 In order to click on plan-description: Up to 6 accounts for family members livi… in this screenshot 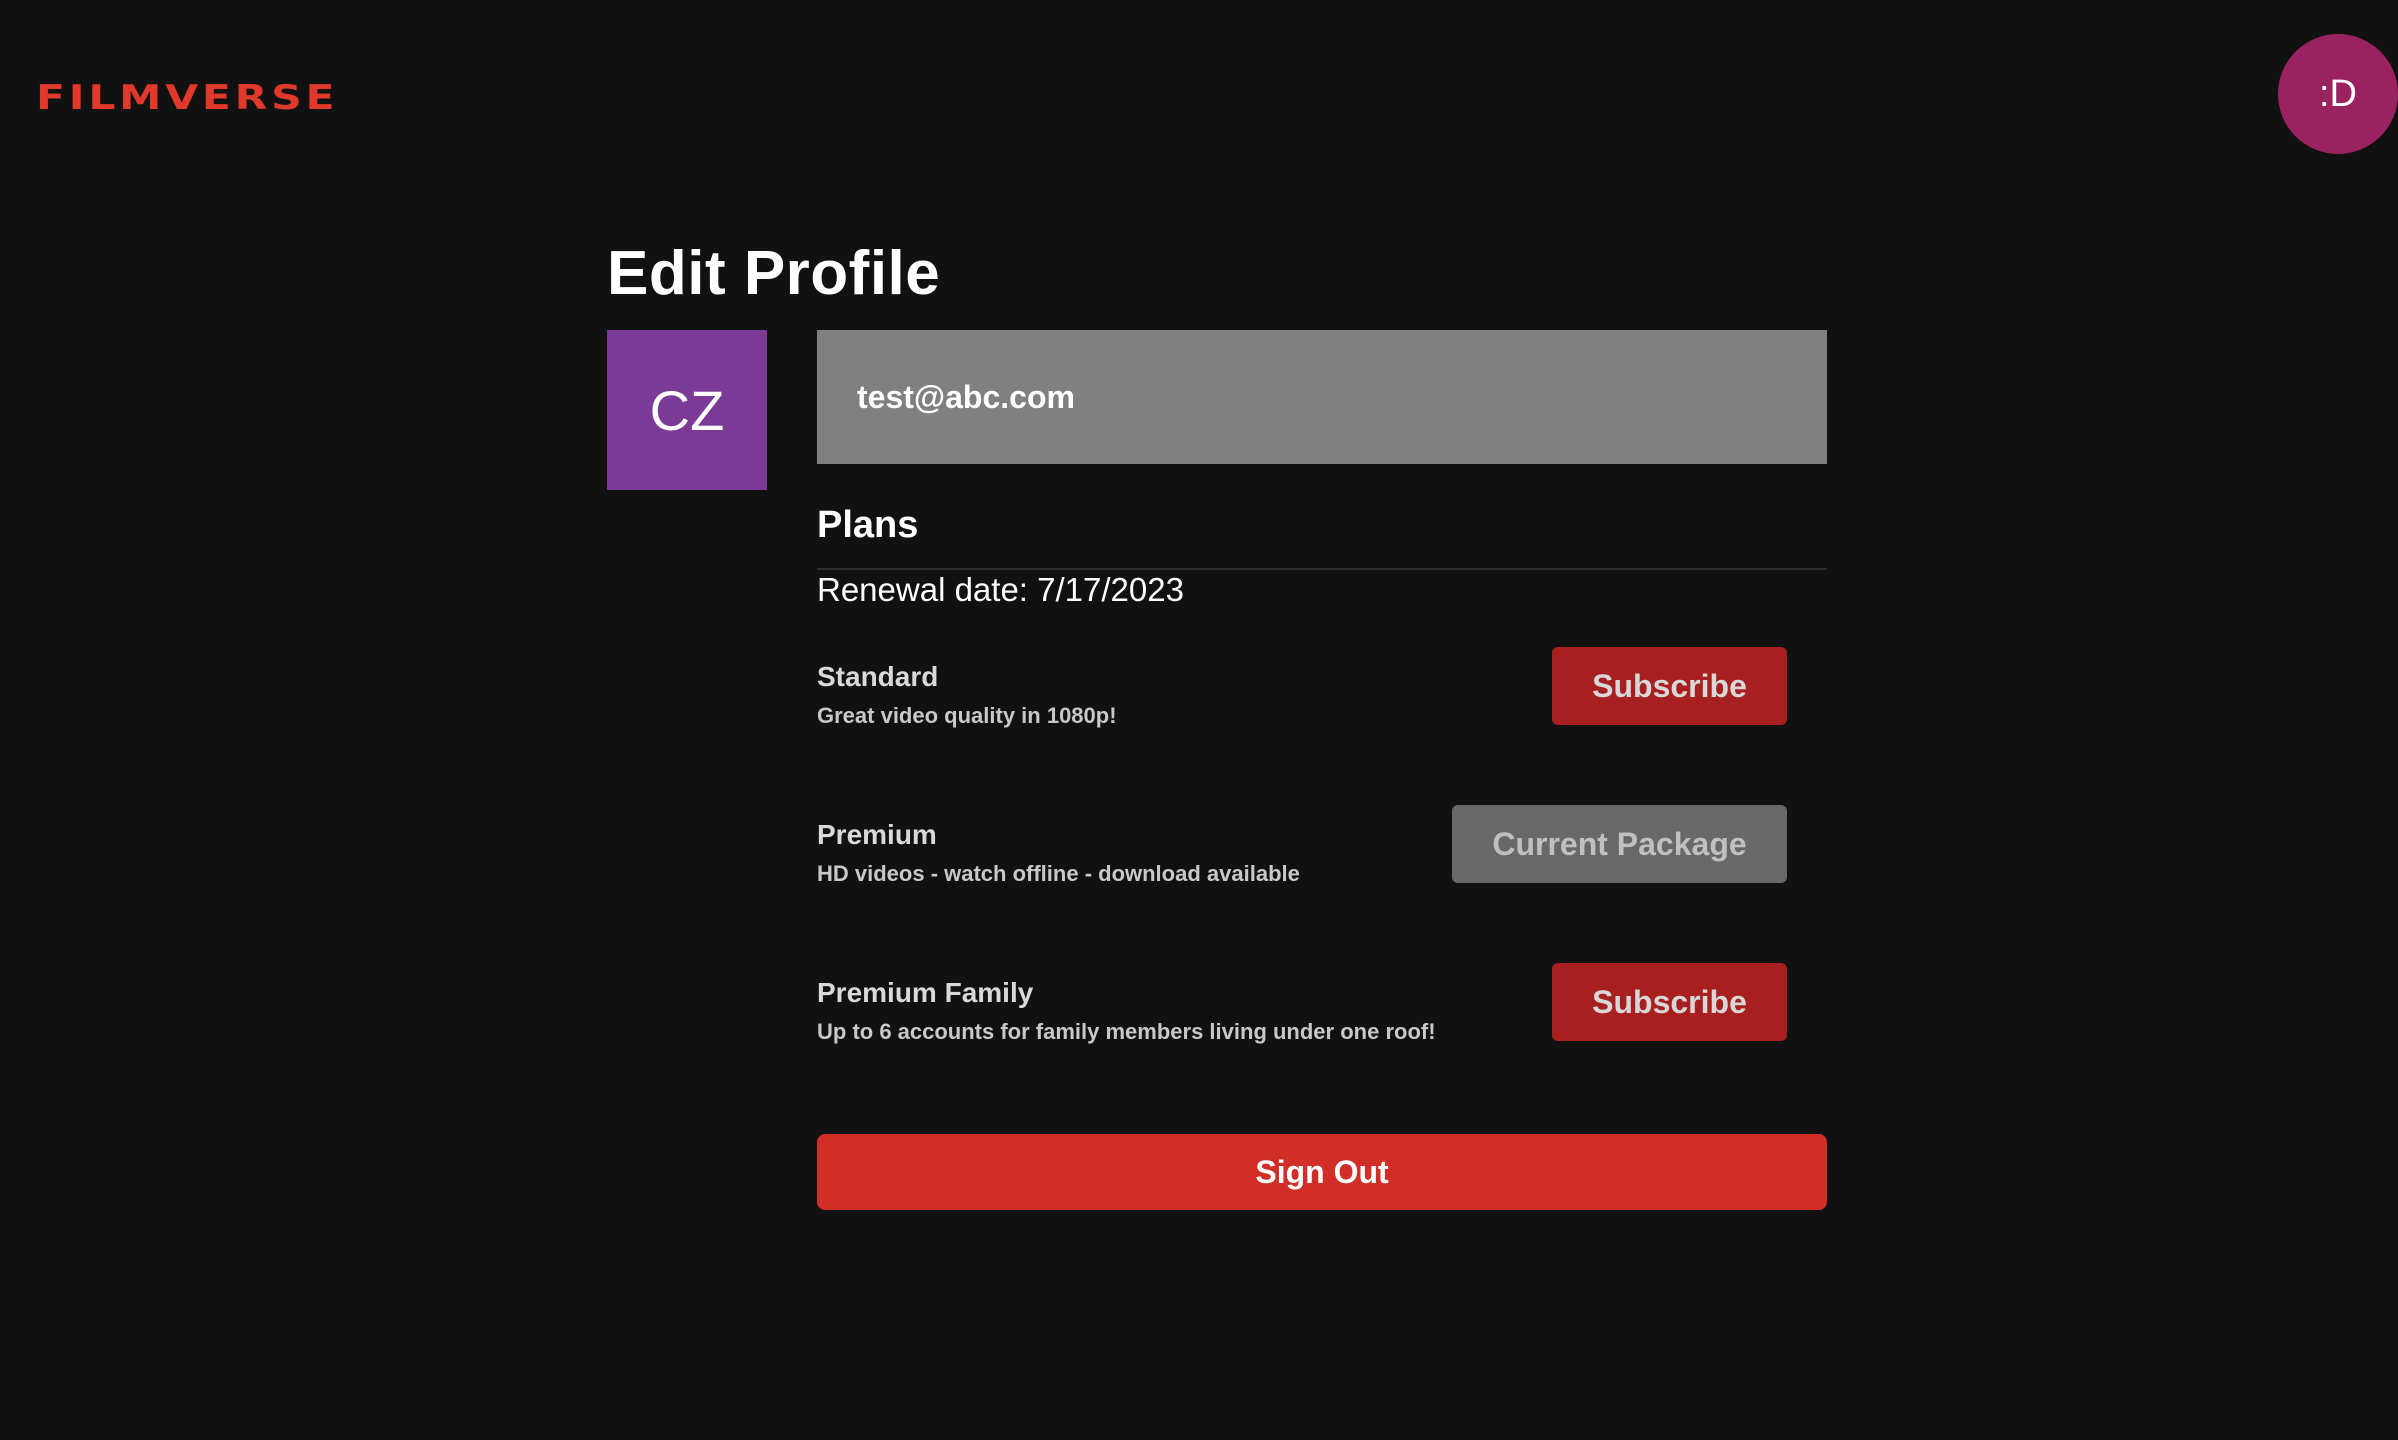, I will do `click(1126, 1031)`.